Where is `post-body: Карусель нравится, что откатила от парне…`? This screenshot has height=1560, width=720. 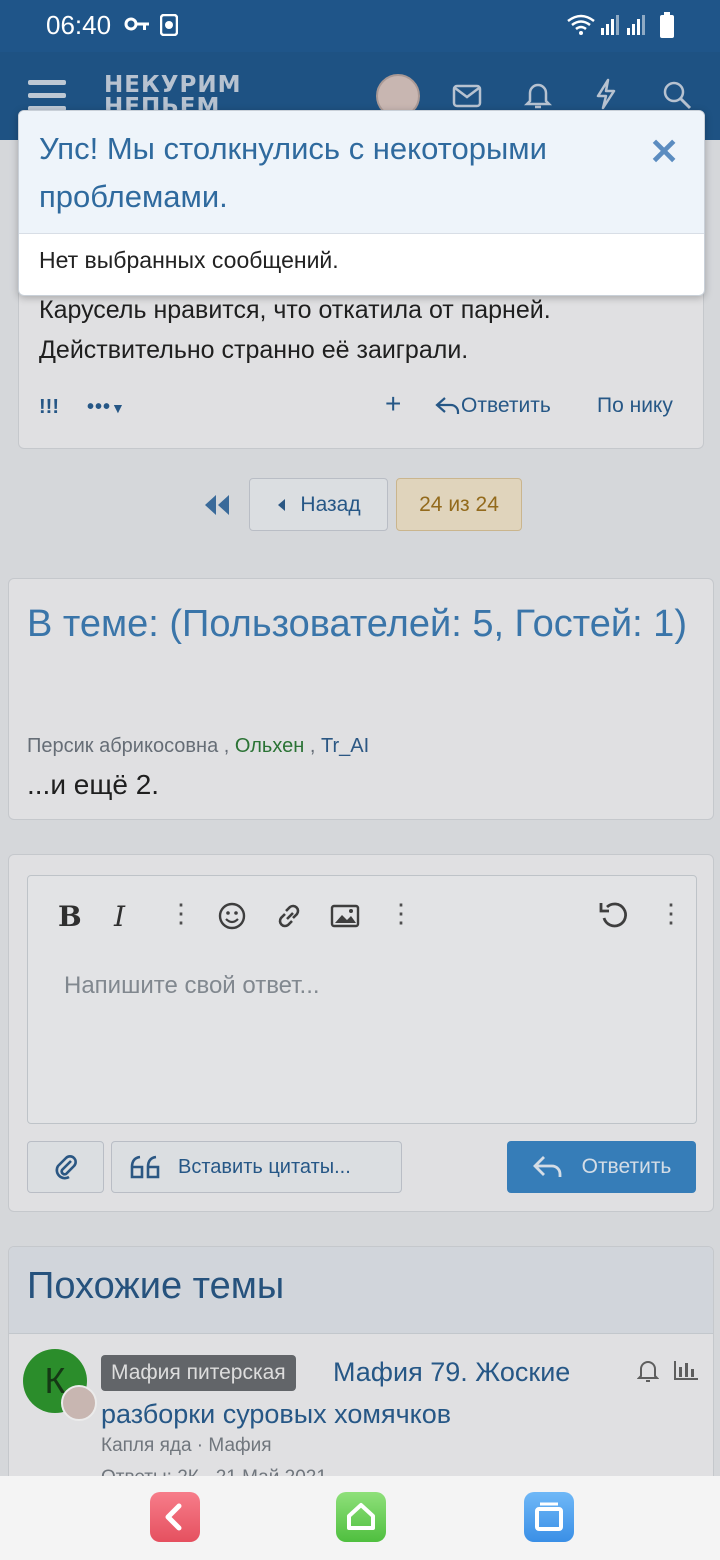
post-body: Карусель нравится, что откатила от парне… is located at coordinates (295, 330).